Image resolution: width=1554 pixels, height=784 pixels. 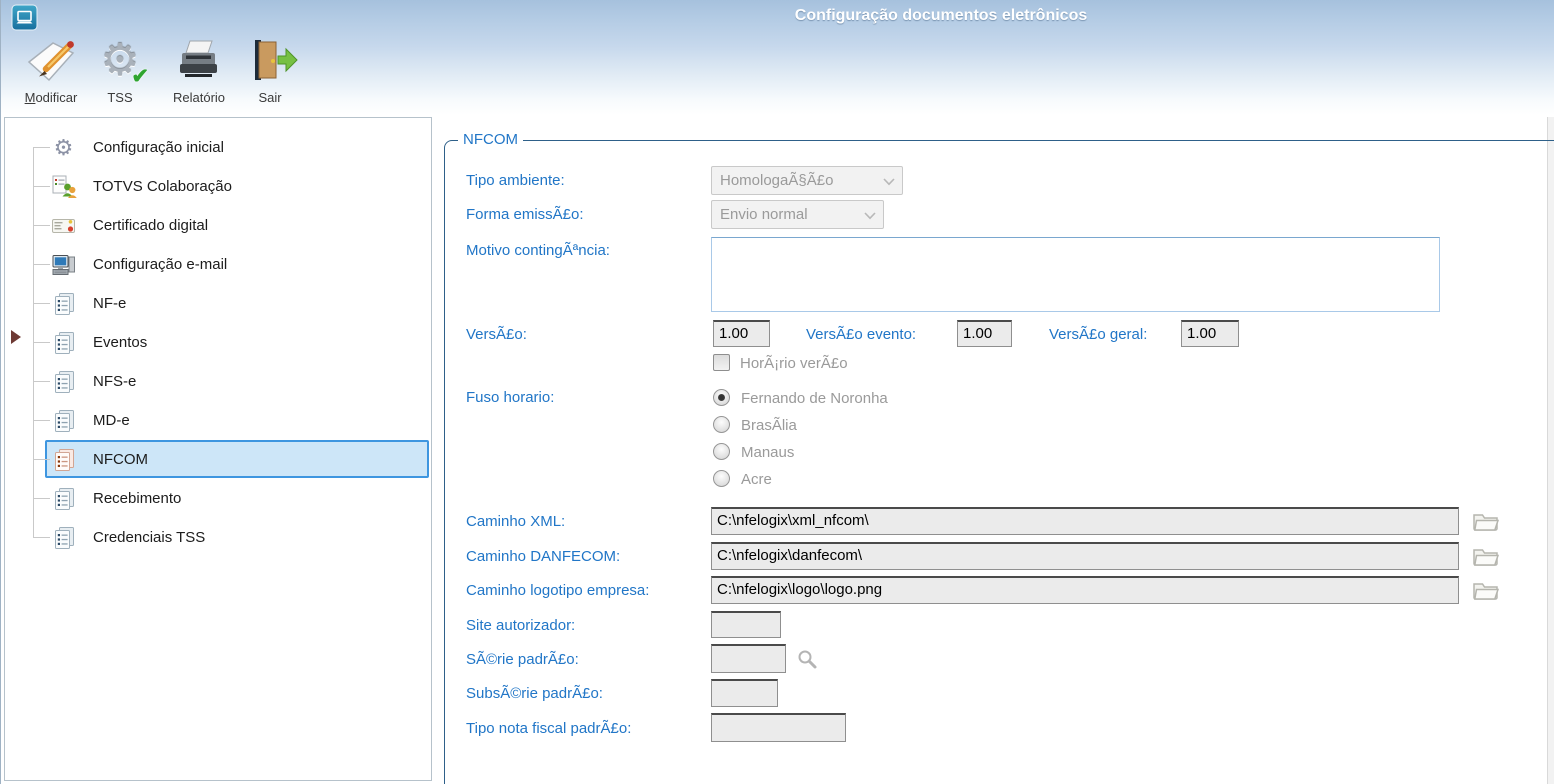 I want to click on caminho-xml-label: Caminho XML:, so click(x=516, y=521).